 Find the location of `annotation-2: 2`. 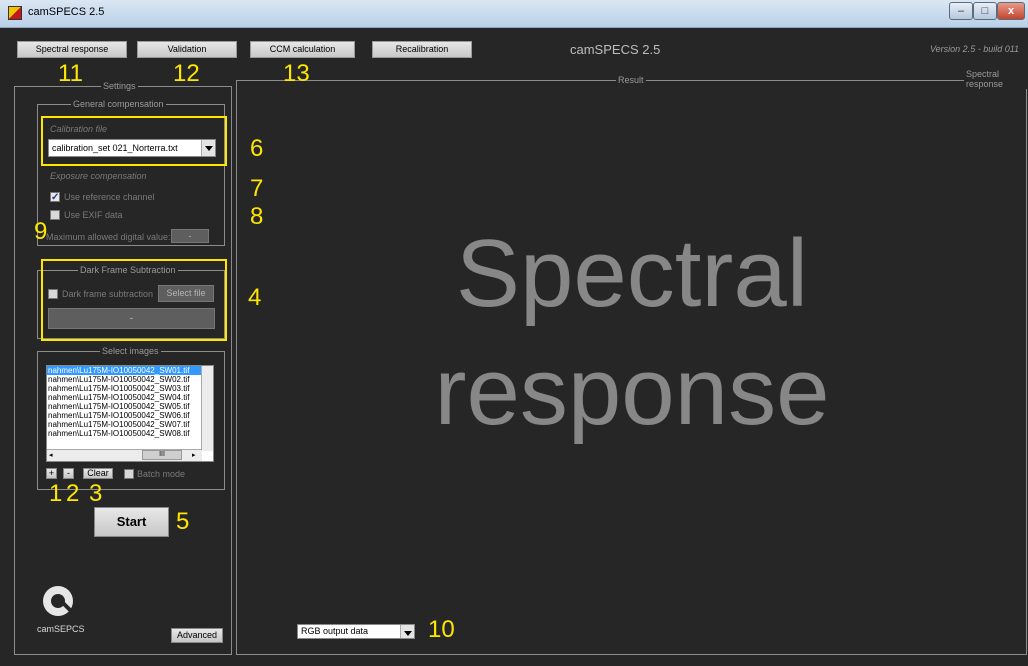

annotation-2: 2 is located at coordinates (73, 493).